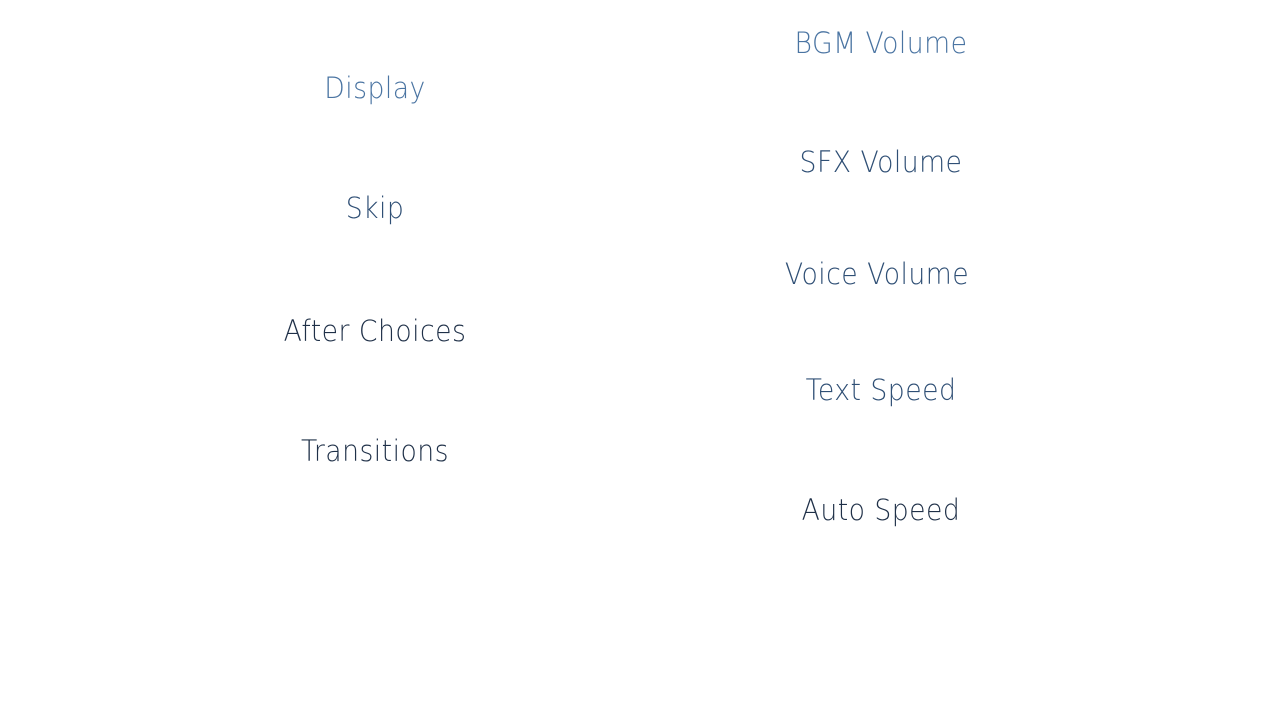 The width and height of the screenshot is (1280, 720). What do you see at coordinates (881, 390) in the screenshot?
I see `text-speed-option: Text Speed` at bounding box center [881, 390].